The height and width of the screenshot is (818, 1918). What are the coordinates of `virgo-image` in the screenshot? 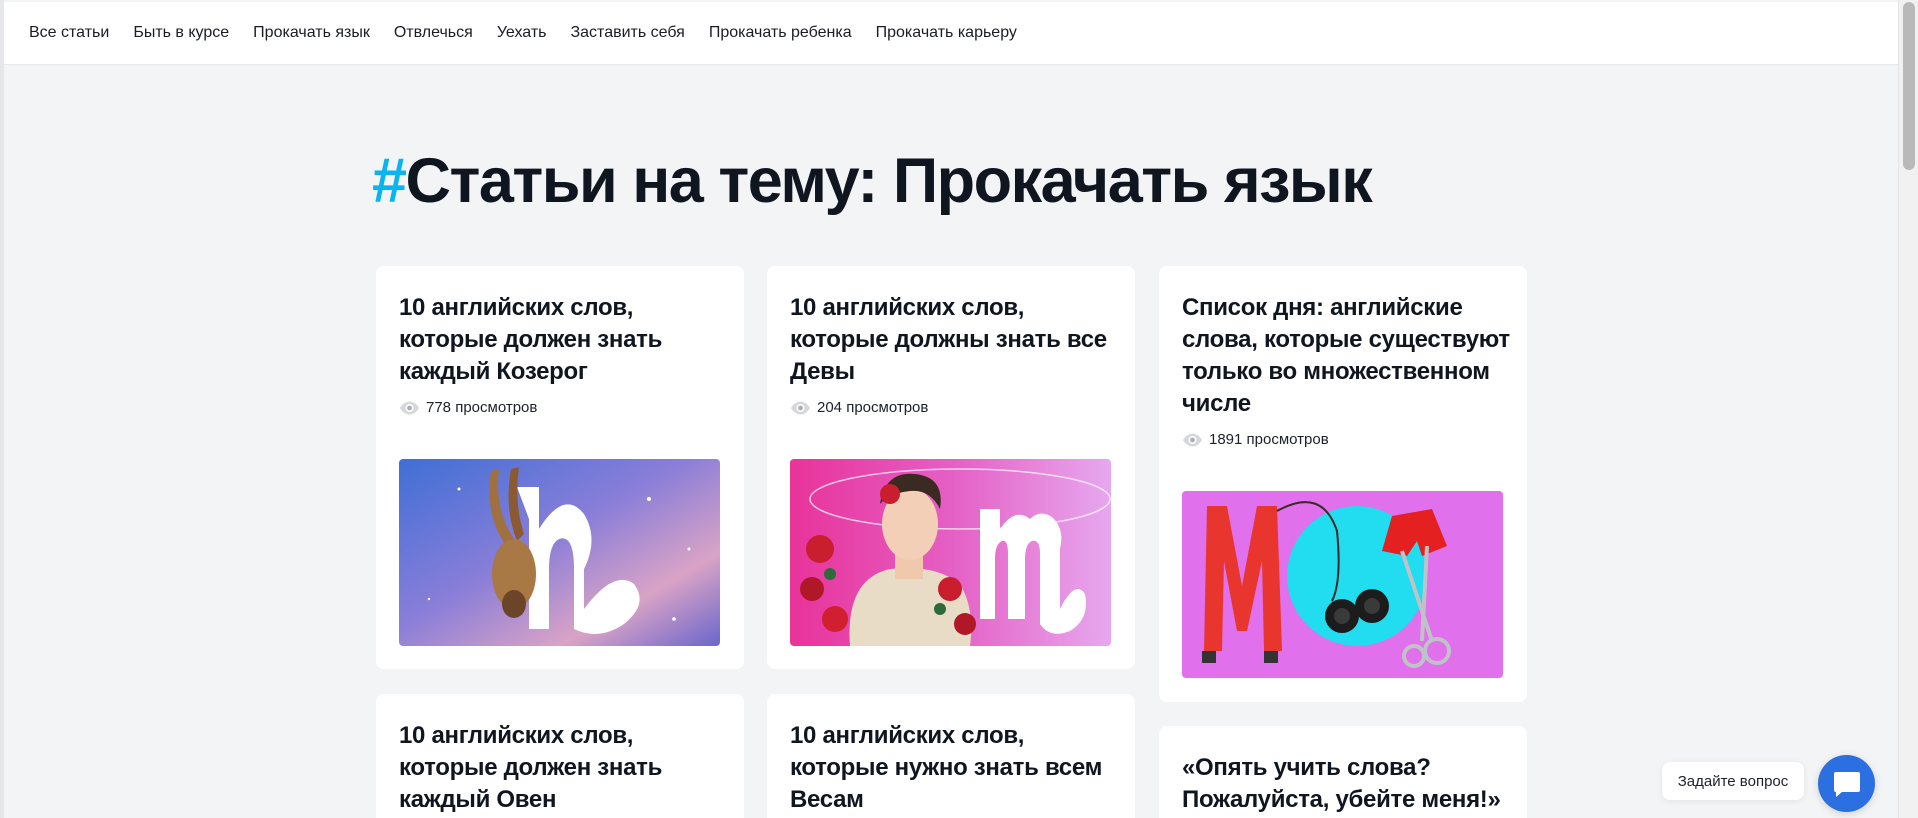 It's located at (950, 552).